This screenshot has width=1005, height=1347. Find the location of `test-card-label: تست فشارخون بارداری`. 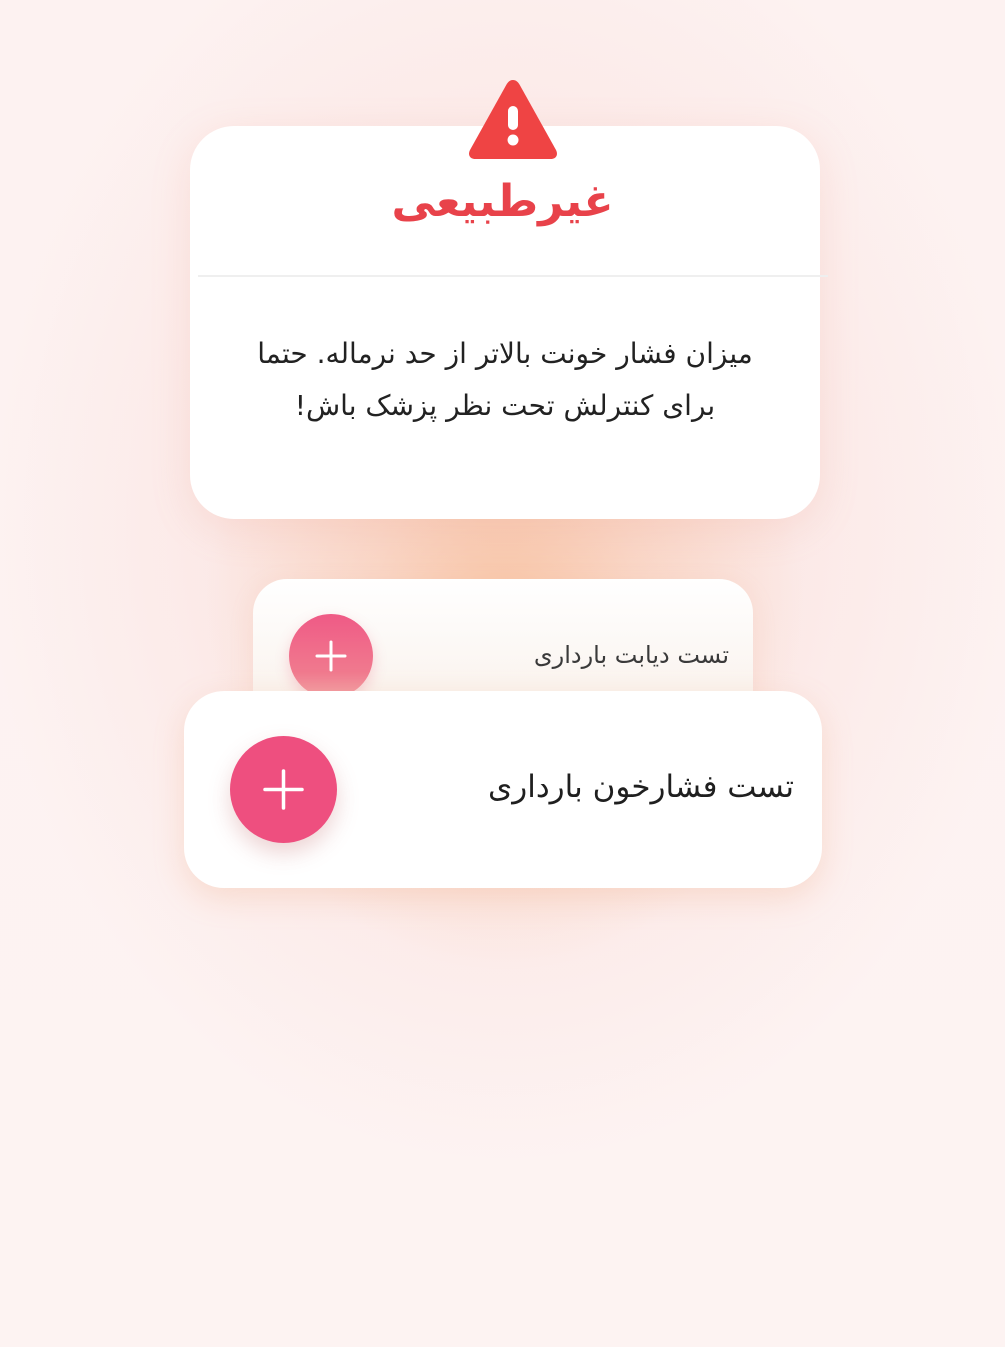

test-card-label: تست فشارخون بارداری is located at coordinates (641, 787).